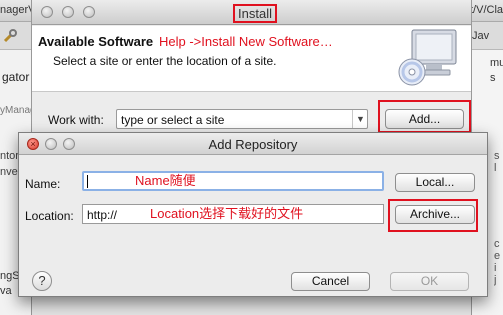 The image size is (503, 315). What do you see at coordinates (251, 305) in the screenshot?
I see `install-footer` at bounding box center [251, 305].